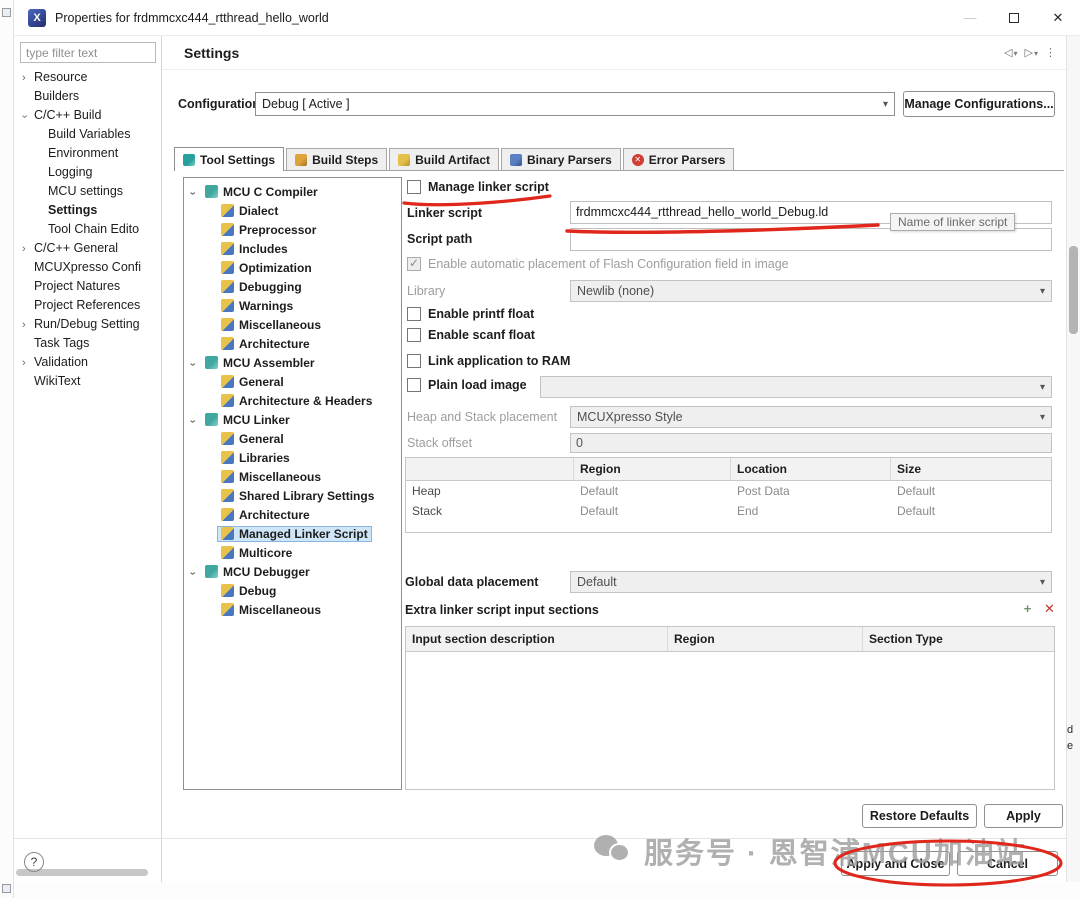 This screenshot has height=898, width=1080. I want to click on restore-defaults-button: Restore Defaults, so click(919, 816).